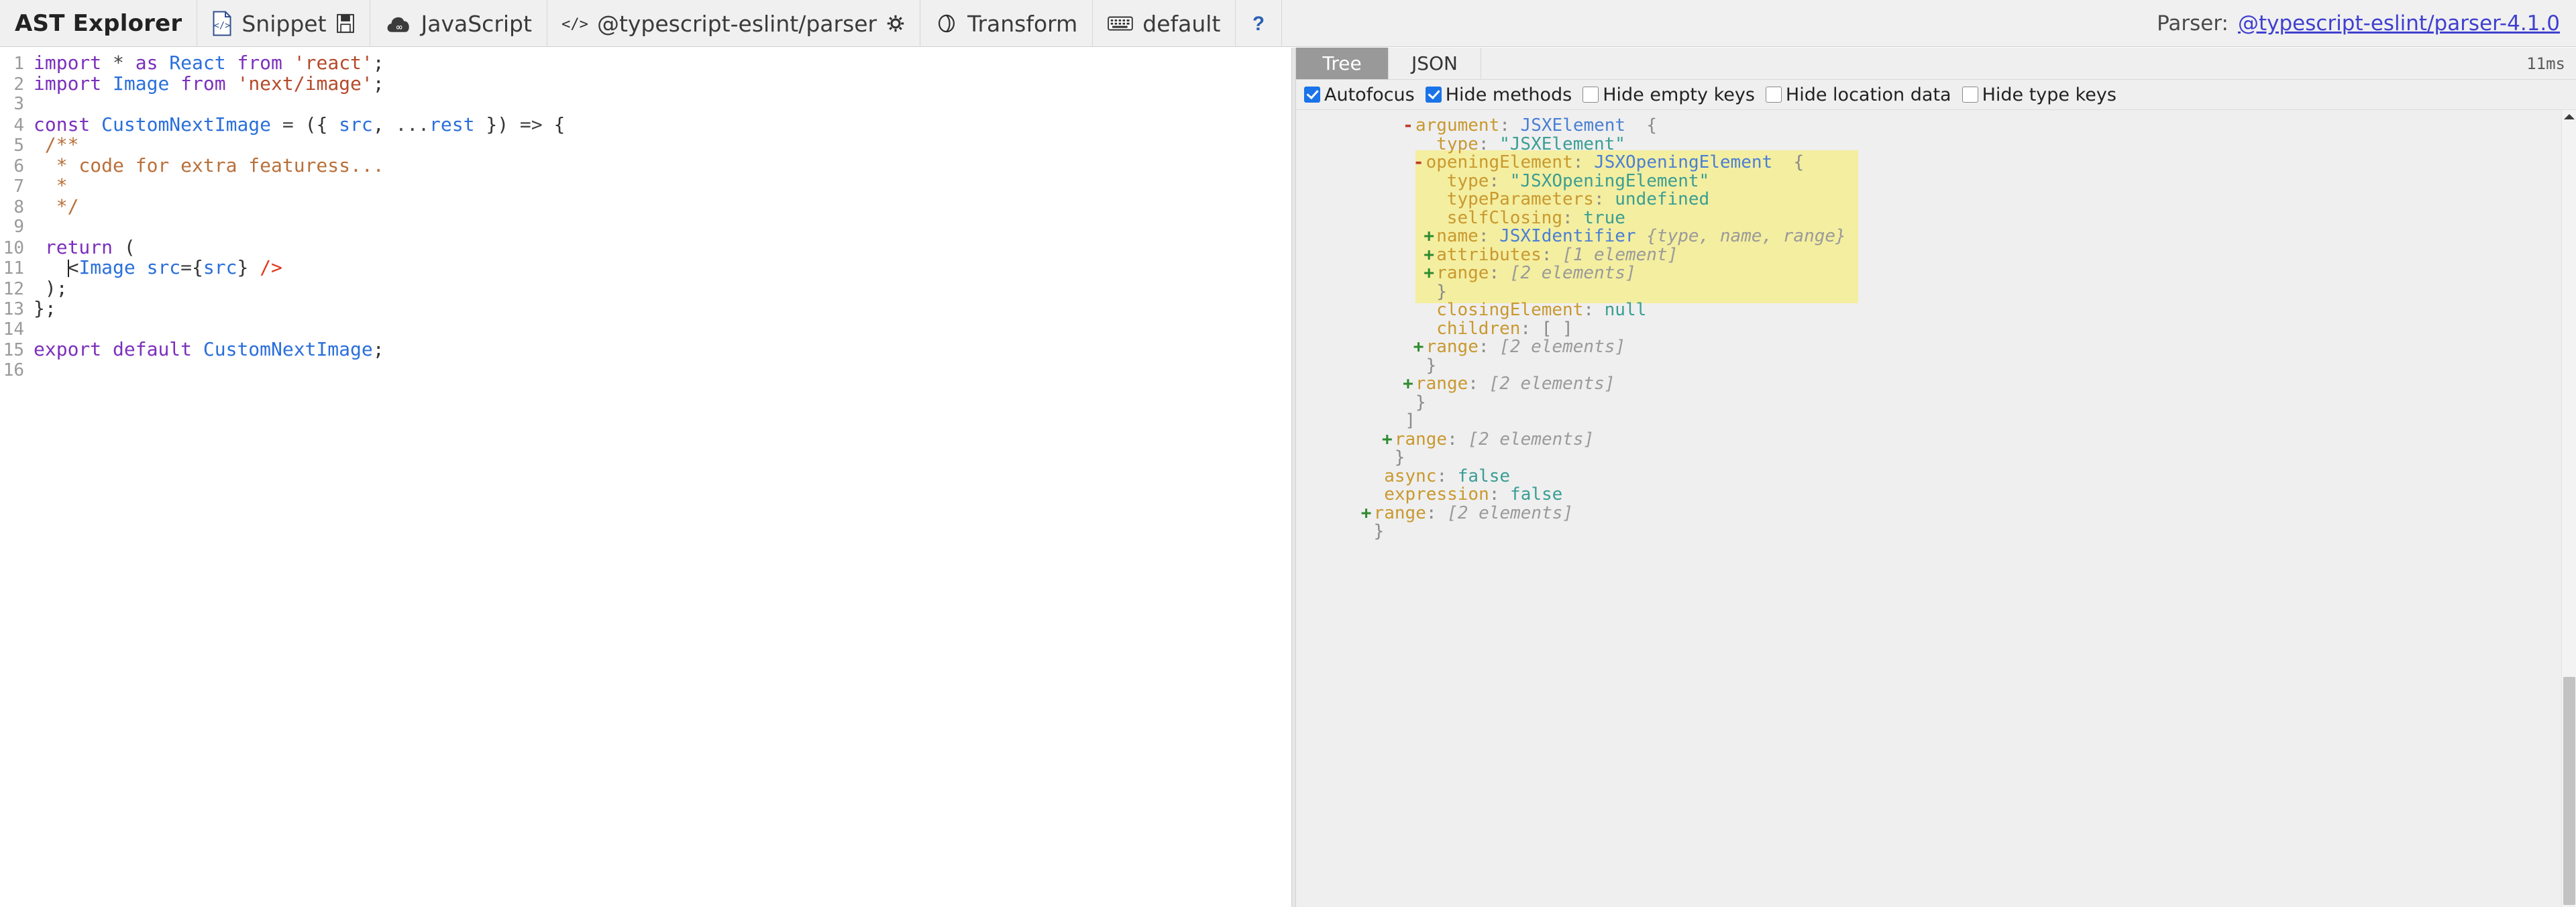 The image size is (2576, 907). What do you see at coordinates (734, 23) in the screenshot?
I see `parser-cell: </> @typescript-eslint/parser` at bounding box center [734, 23].